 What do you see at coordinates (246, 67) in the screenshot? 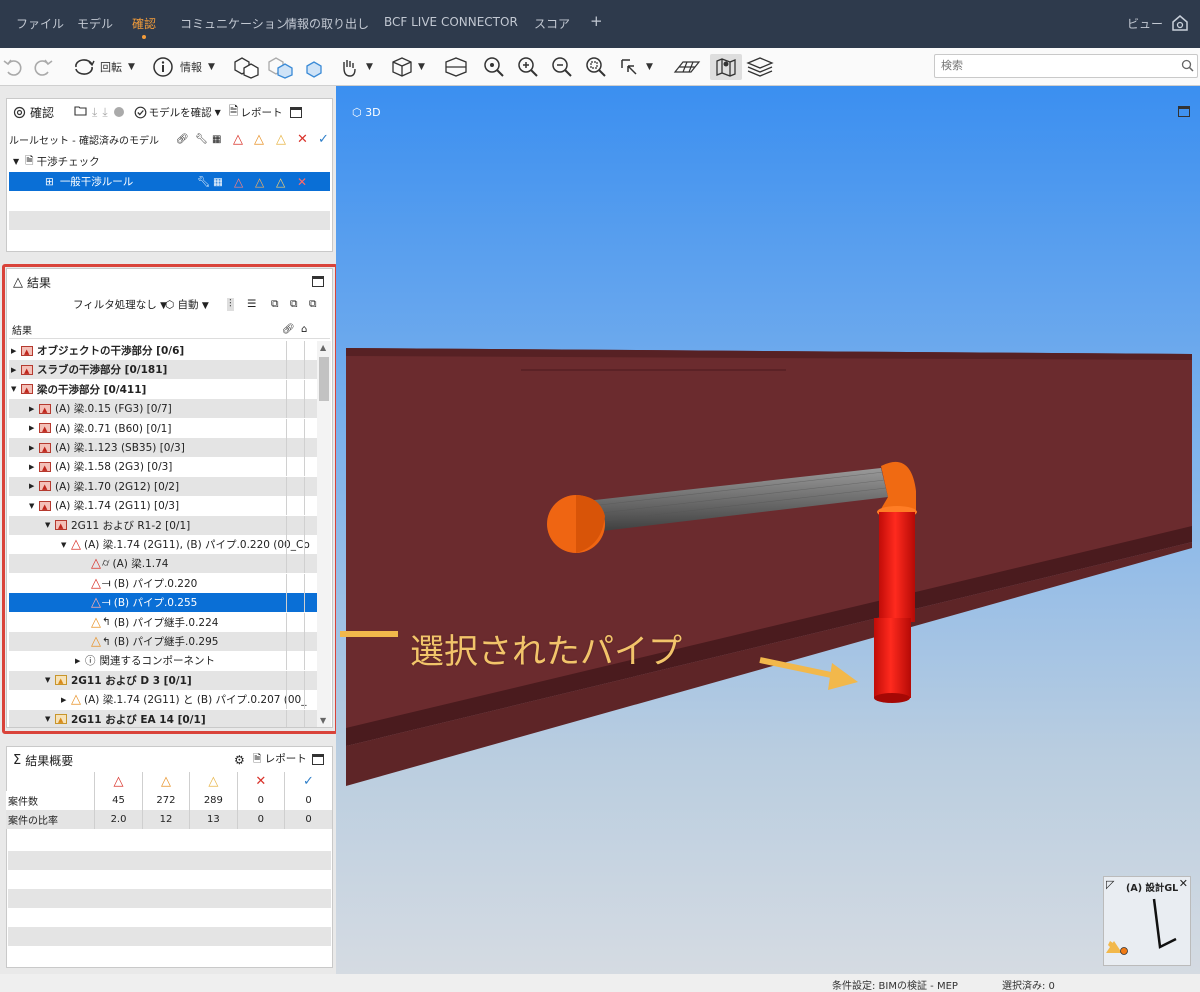
I see `show-all-icon` at bounding box center [246, 67].